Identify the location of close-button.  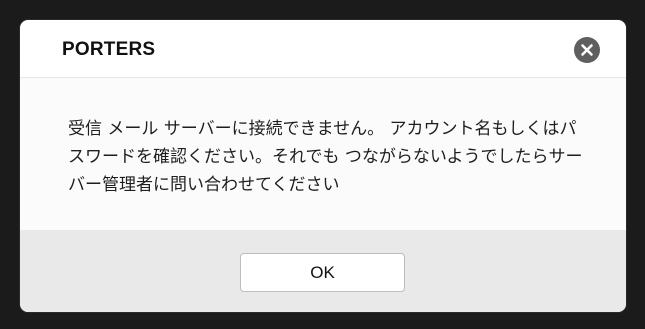
(587, 50).